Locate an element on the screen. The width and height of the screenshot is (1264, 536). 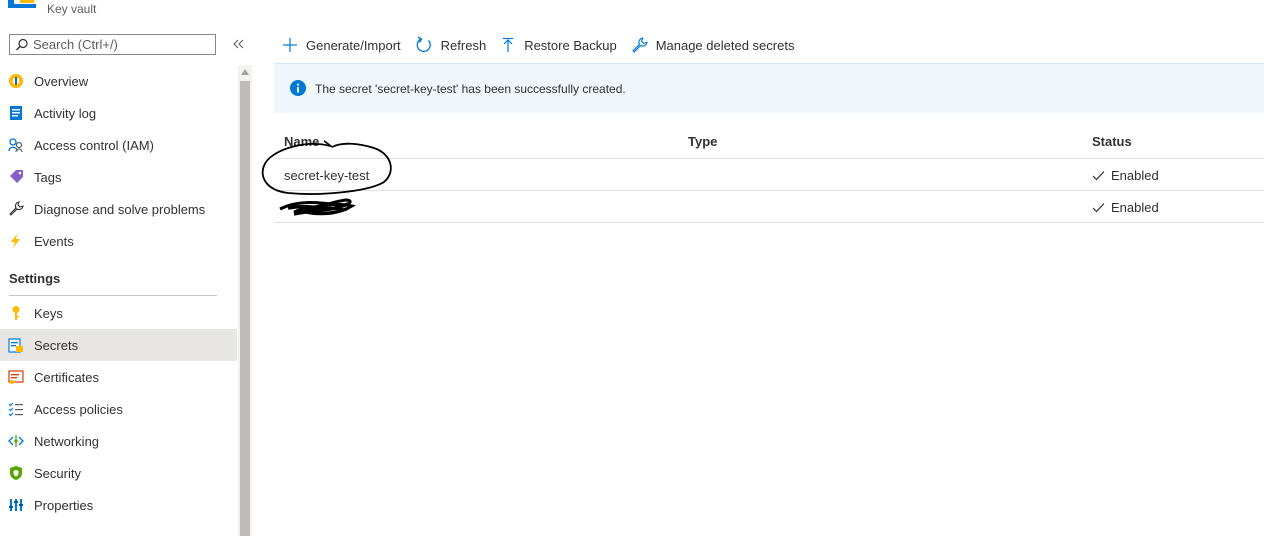
sidebar-item-diagnose: Diagnose and solve problems is located at coordinates (118, 209).